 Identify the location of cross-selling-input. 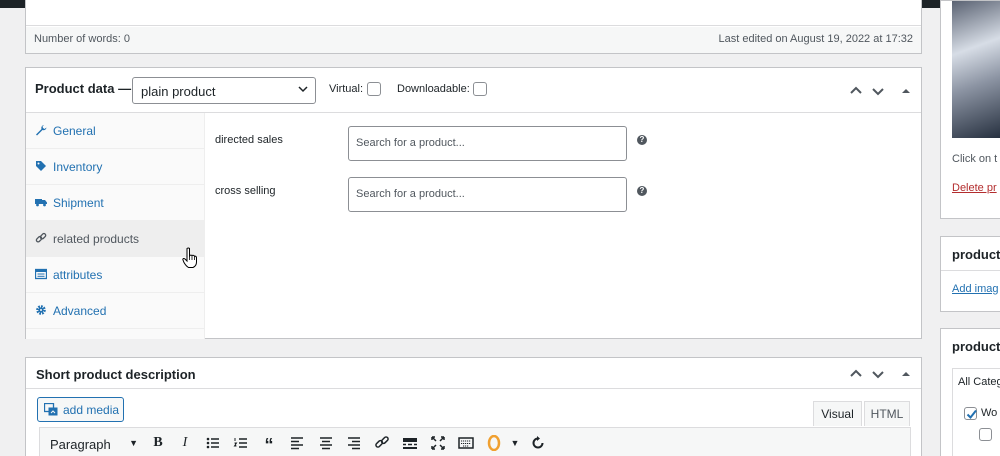
(486, 194).